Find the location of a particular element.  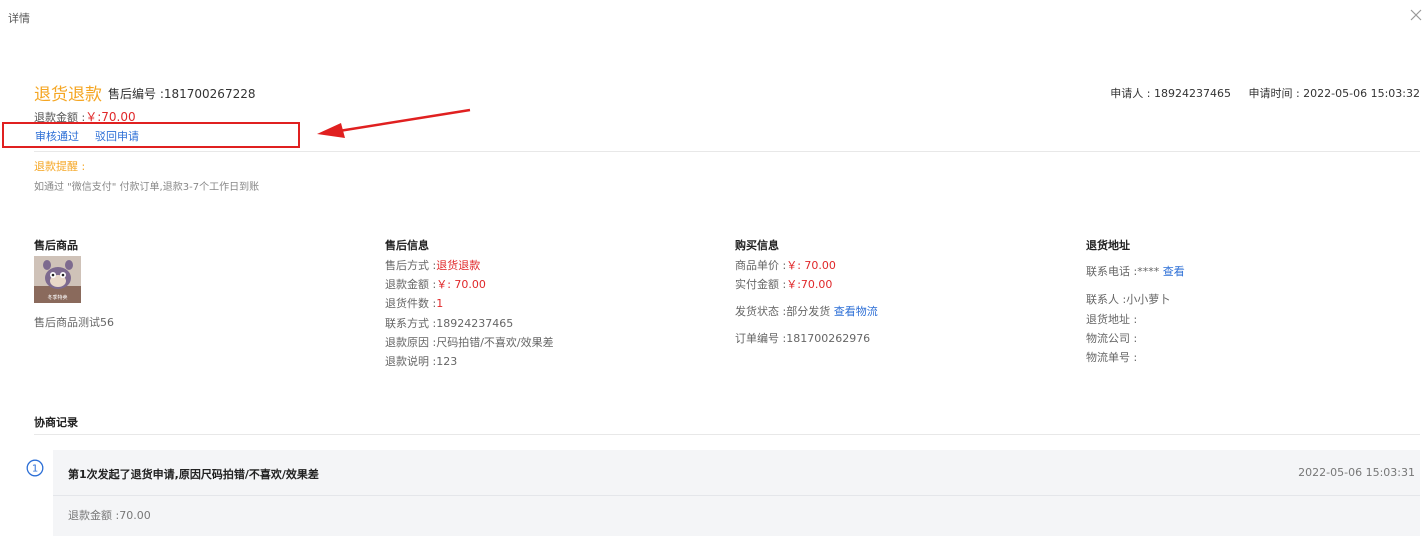

after-sale-heading: 售后信息 is located at coordinates (407, 245).